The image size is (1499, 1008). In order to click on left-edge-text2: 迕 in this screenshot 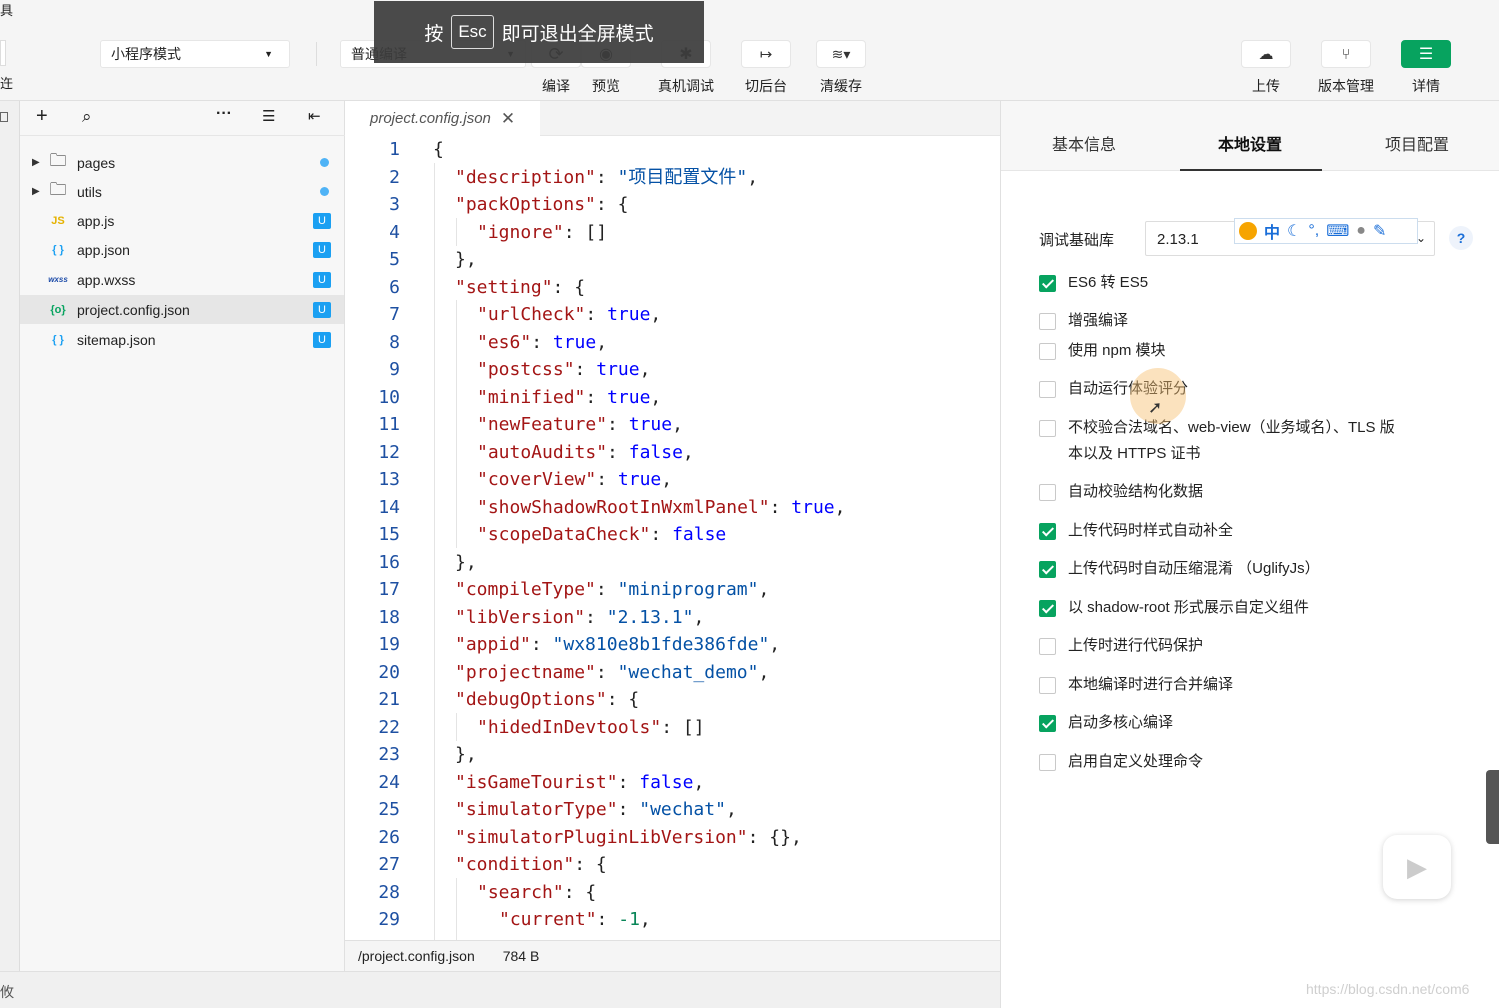, I will do `click(7, 83)`.